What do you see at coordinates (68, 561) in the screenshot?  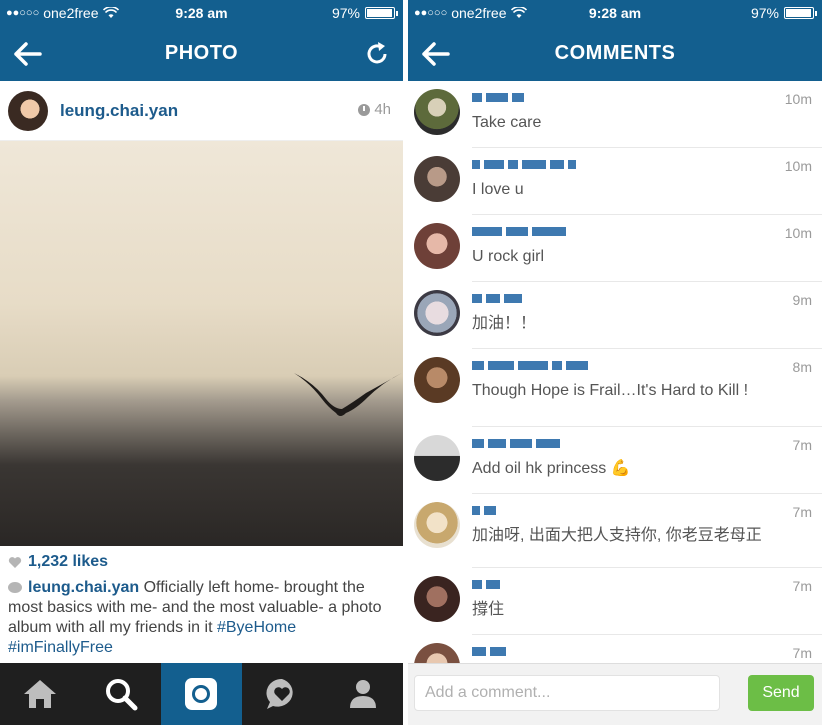 I see `likes-count: 1,232 likes` at bounding box center [68, 561].